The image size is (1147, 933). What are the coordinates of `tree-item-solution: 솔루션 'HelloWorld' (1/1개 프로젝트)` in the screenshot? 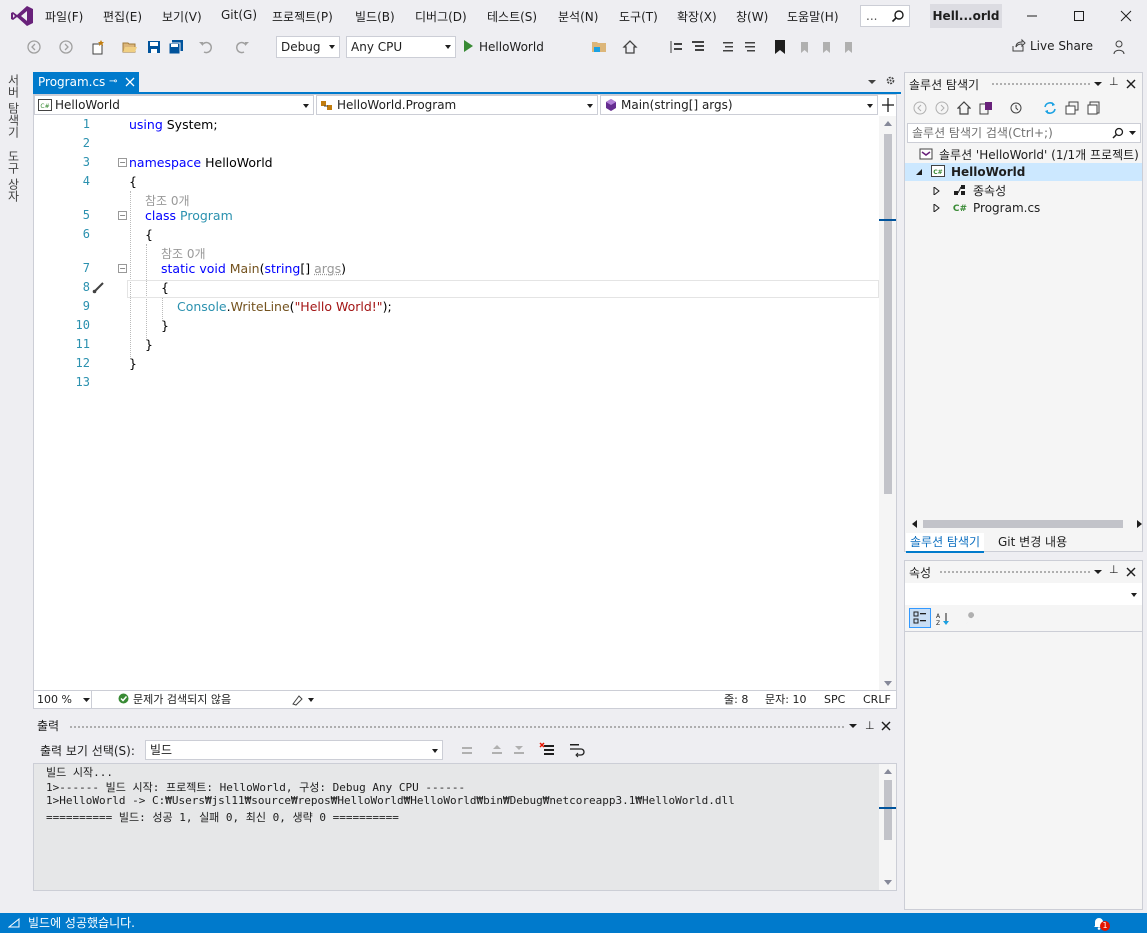 It's located at (1029, 154).